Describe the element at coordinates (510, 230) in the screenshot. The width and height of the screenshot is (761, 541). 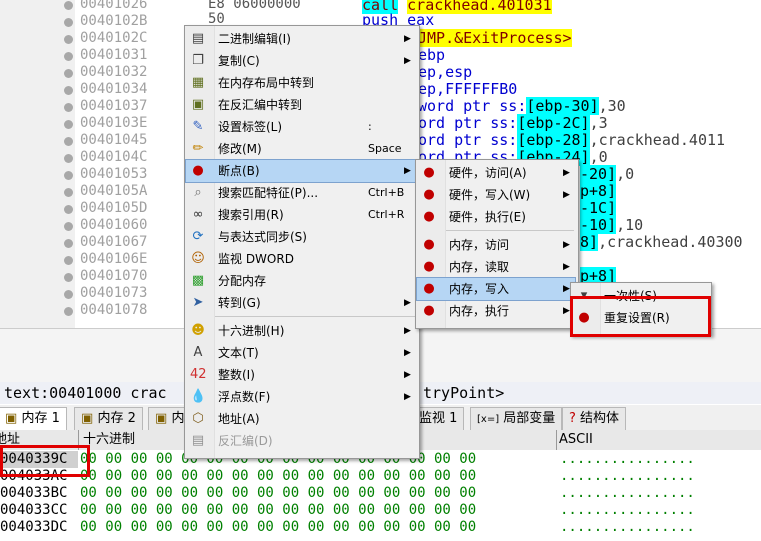
I see `menu-separator` at that location.